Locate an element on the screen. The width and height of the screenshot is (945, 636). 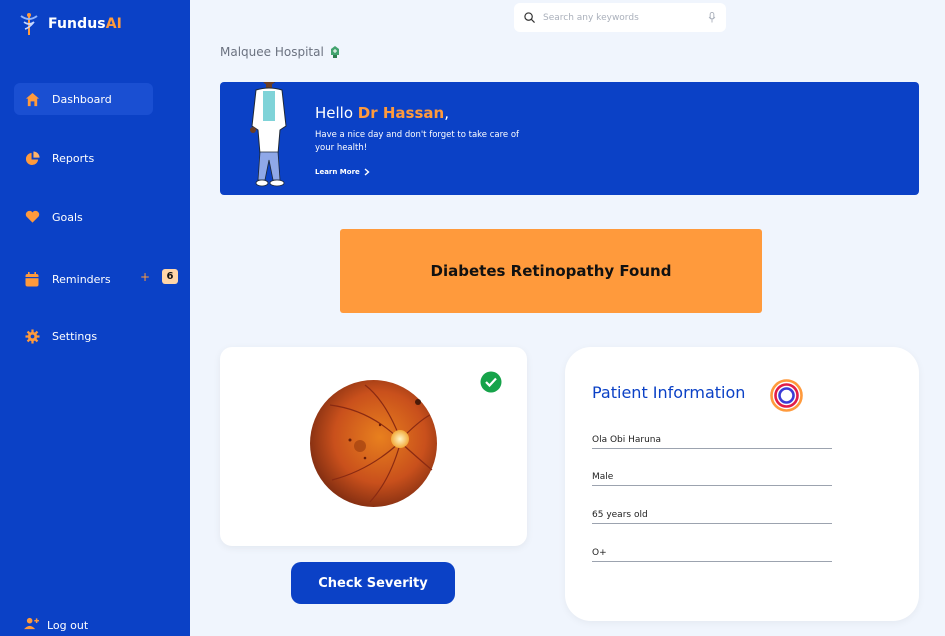
home-icon is located at coordinates (32, 99).